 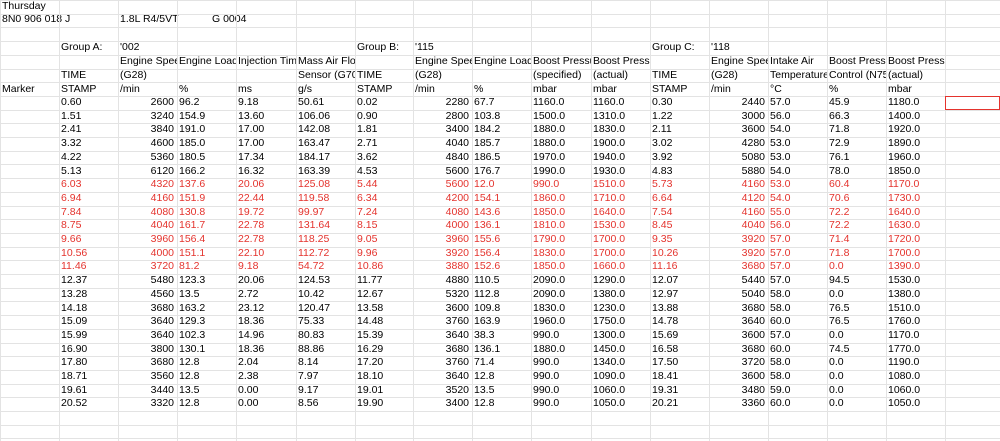 I want to click on data-cell: 16.32, so click(x=266, y=171).